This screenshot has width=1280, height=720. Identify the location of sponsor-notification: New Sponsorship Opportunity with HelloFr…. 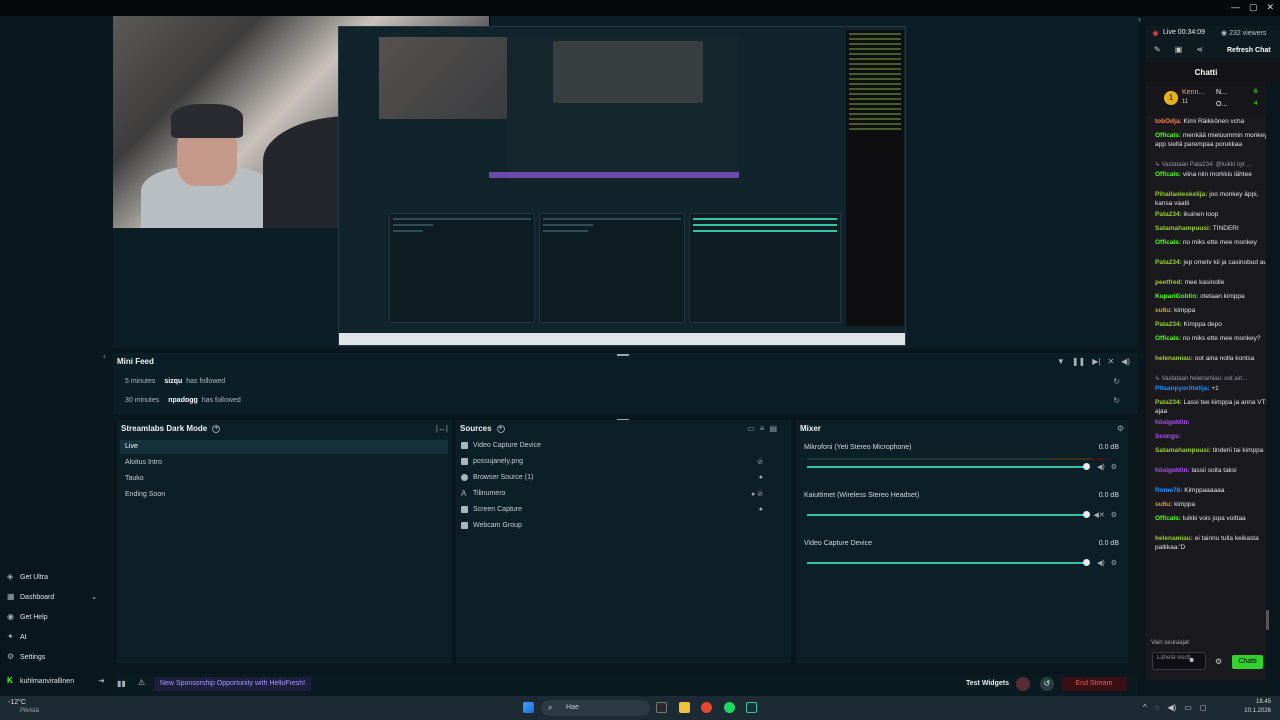
(233, 684).